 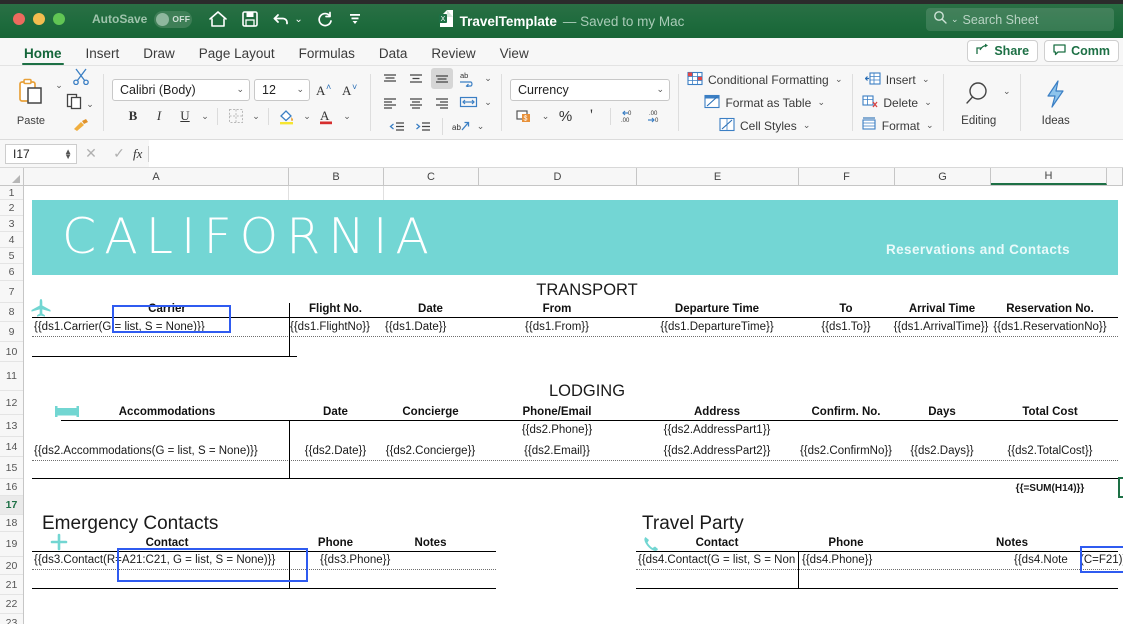 I want to click on undo-dropdown-icon: ⌄, so click(x=298, y=19).